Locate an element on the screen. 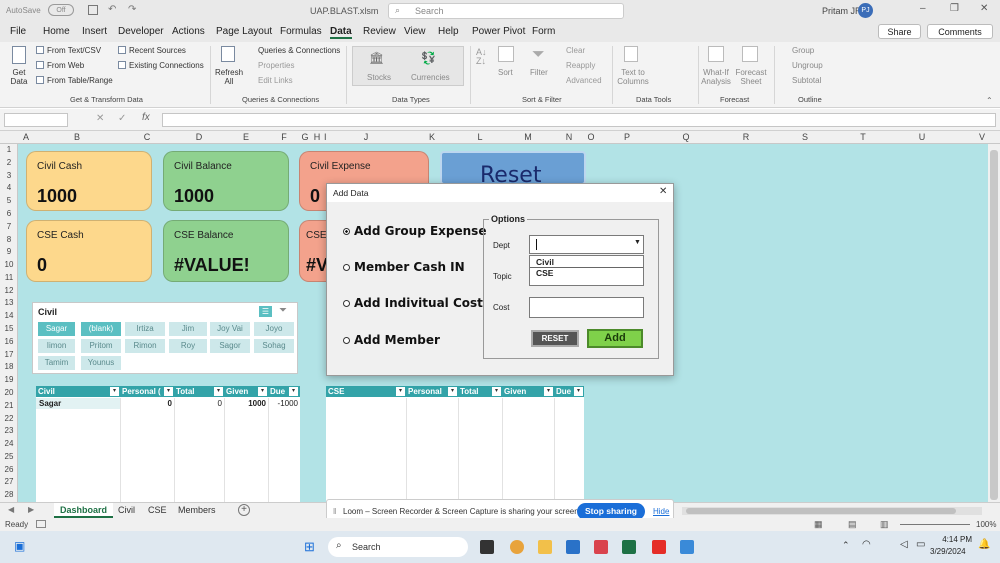 The height and width of the screenshot is (563, 1000). taskbar-search: ⌕ Search is located at coordinates (398, 547).